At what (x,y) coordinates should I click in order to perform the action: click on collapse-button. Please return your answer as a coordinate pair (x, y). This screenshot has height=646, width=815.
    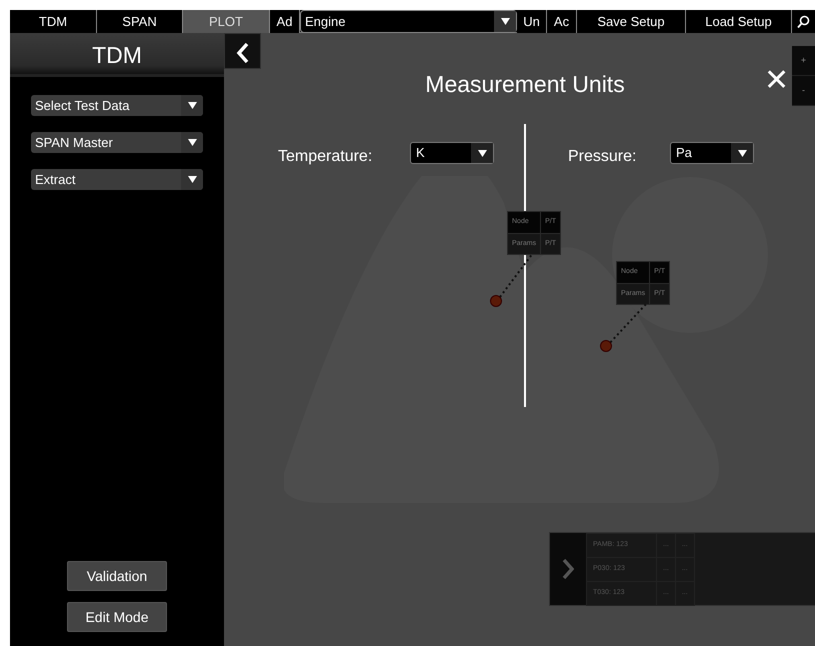
    Looking at the image, I should click on (242, 51).